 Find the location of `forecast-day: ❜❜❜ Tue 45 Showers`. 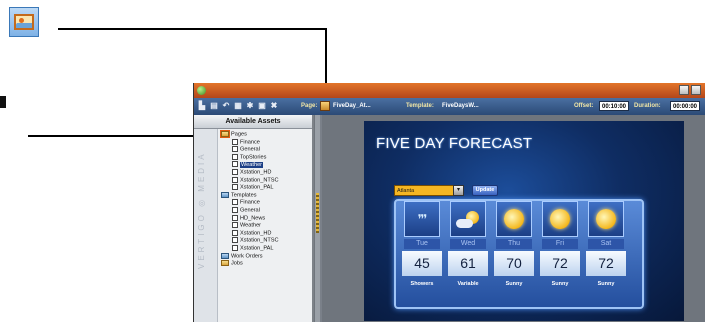

forecast-day: ❜❜❜ Tue 45 Showers is located at coordinates (422, 253).